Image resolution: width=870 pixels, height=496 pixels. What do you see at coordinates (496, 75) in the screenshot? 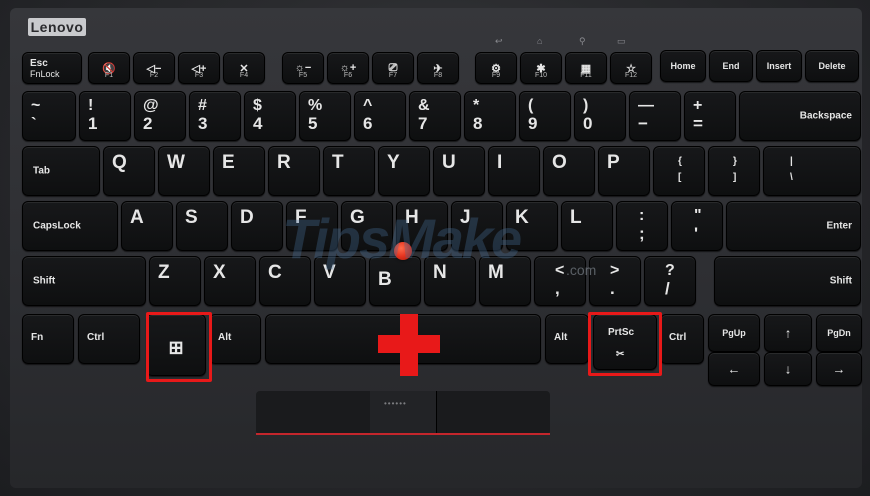
I see `key-label: F9` at bounding box center [496, 75].